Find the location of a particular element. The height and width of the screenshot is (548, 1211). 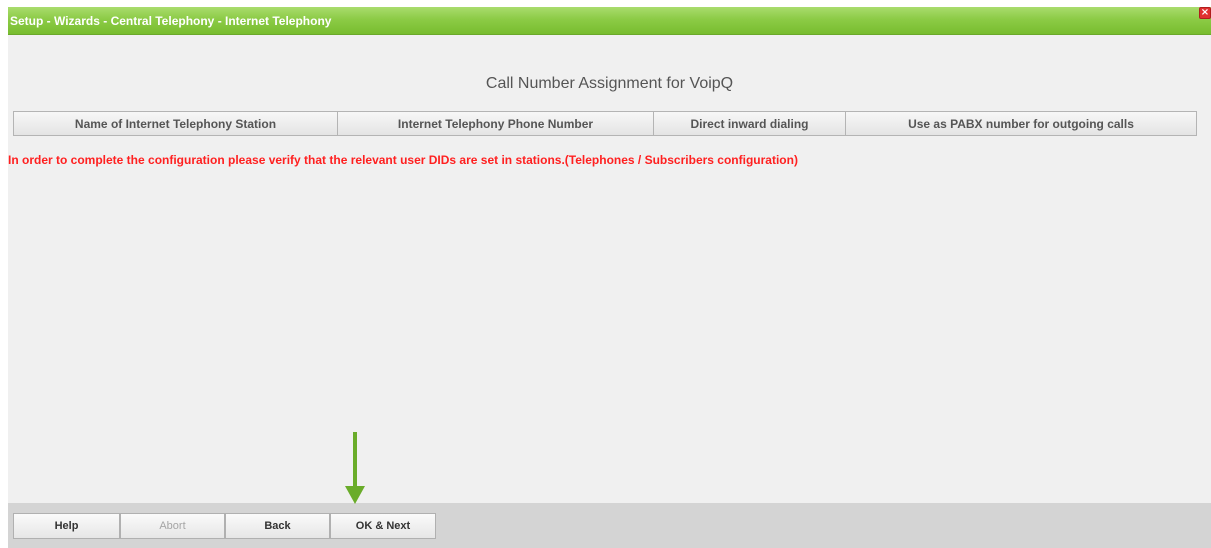

abort-button: Abort is located at coordinates (172, 526).